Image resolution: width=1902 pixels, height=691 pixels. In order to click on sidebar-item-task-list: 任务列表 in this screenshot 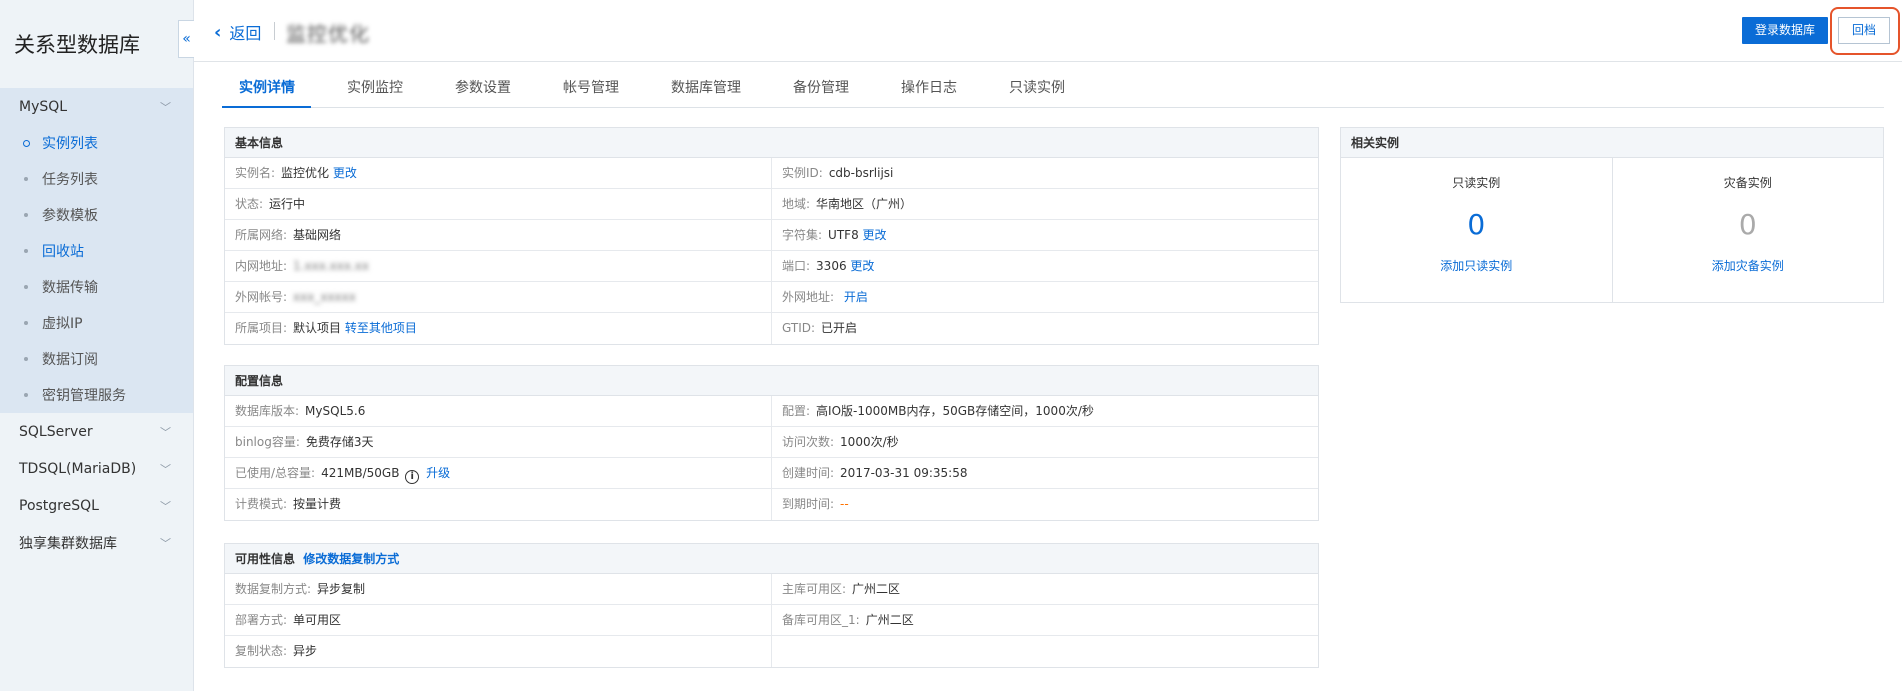, I will do `click(96, 179)`.